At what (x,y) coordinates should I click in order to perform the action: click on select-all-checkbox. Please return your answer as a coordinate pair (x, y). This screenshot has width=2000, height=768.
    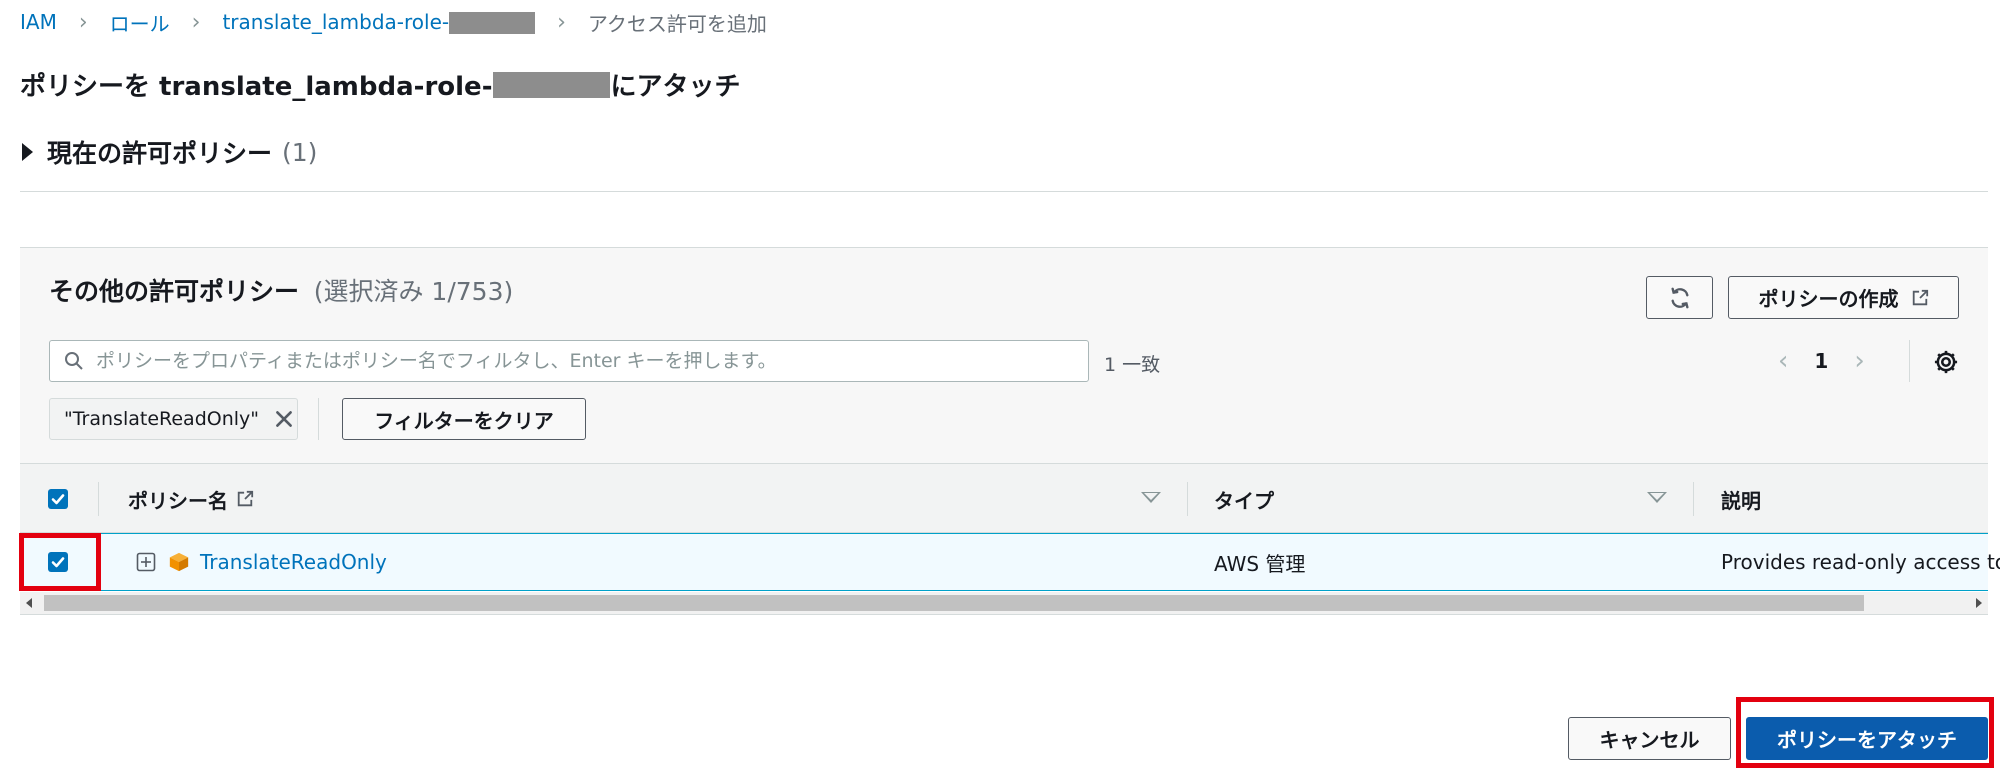
    Looking at the image, I should click on (58, 499).